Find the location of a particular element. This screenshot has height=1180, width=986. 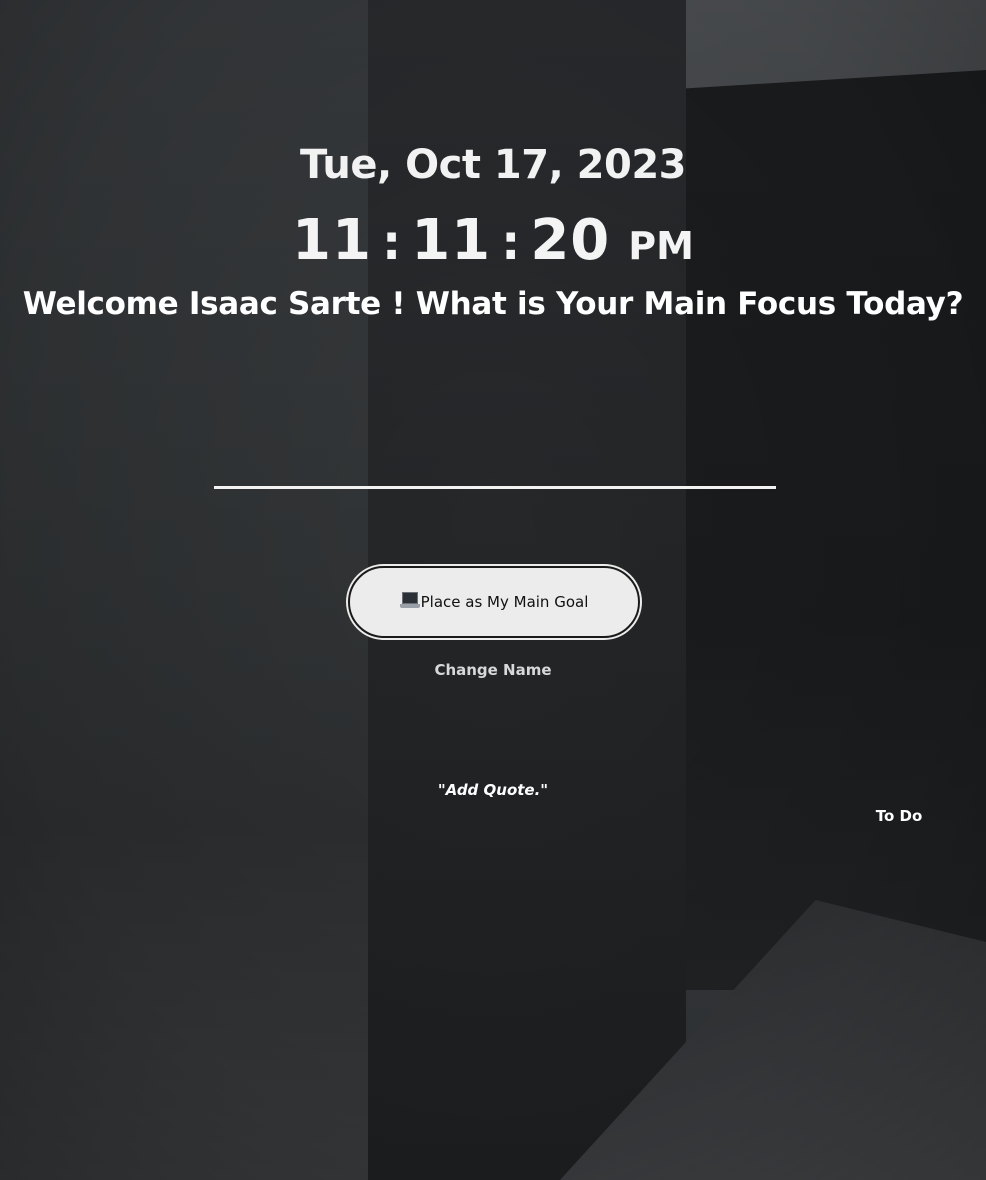

todo-link: To Do is located at coordinates (899, 816).